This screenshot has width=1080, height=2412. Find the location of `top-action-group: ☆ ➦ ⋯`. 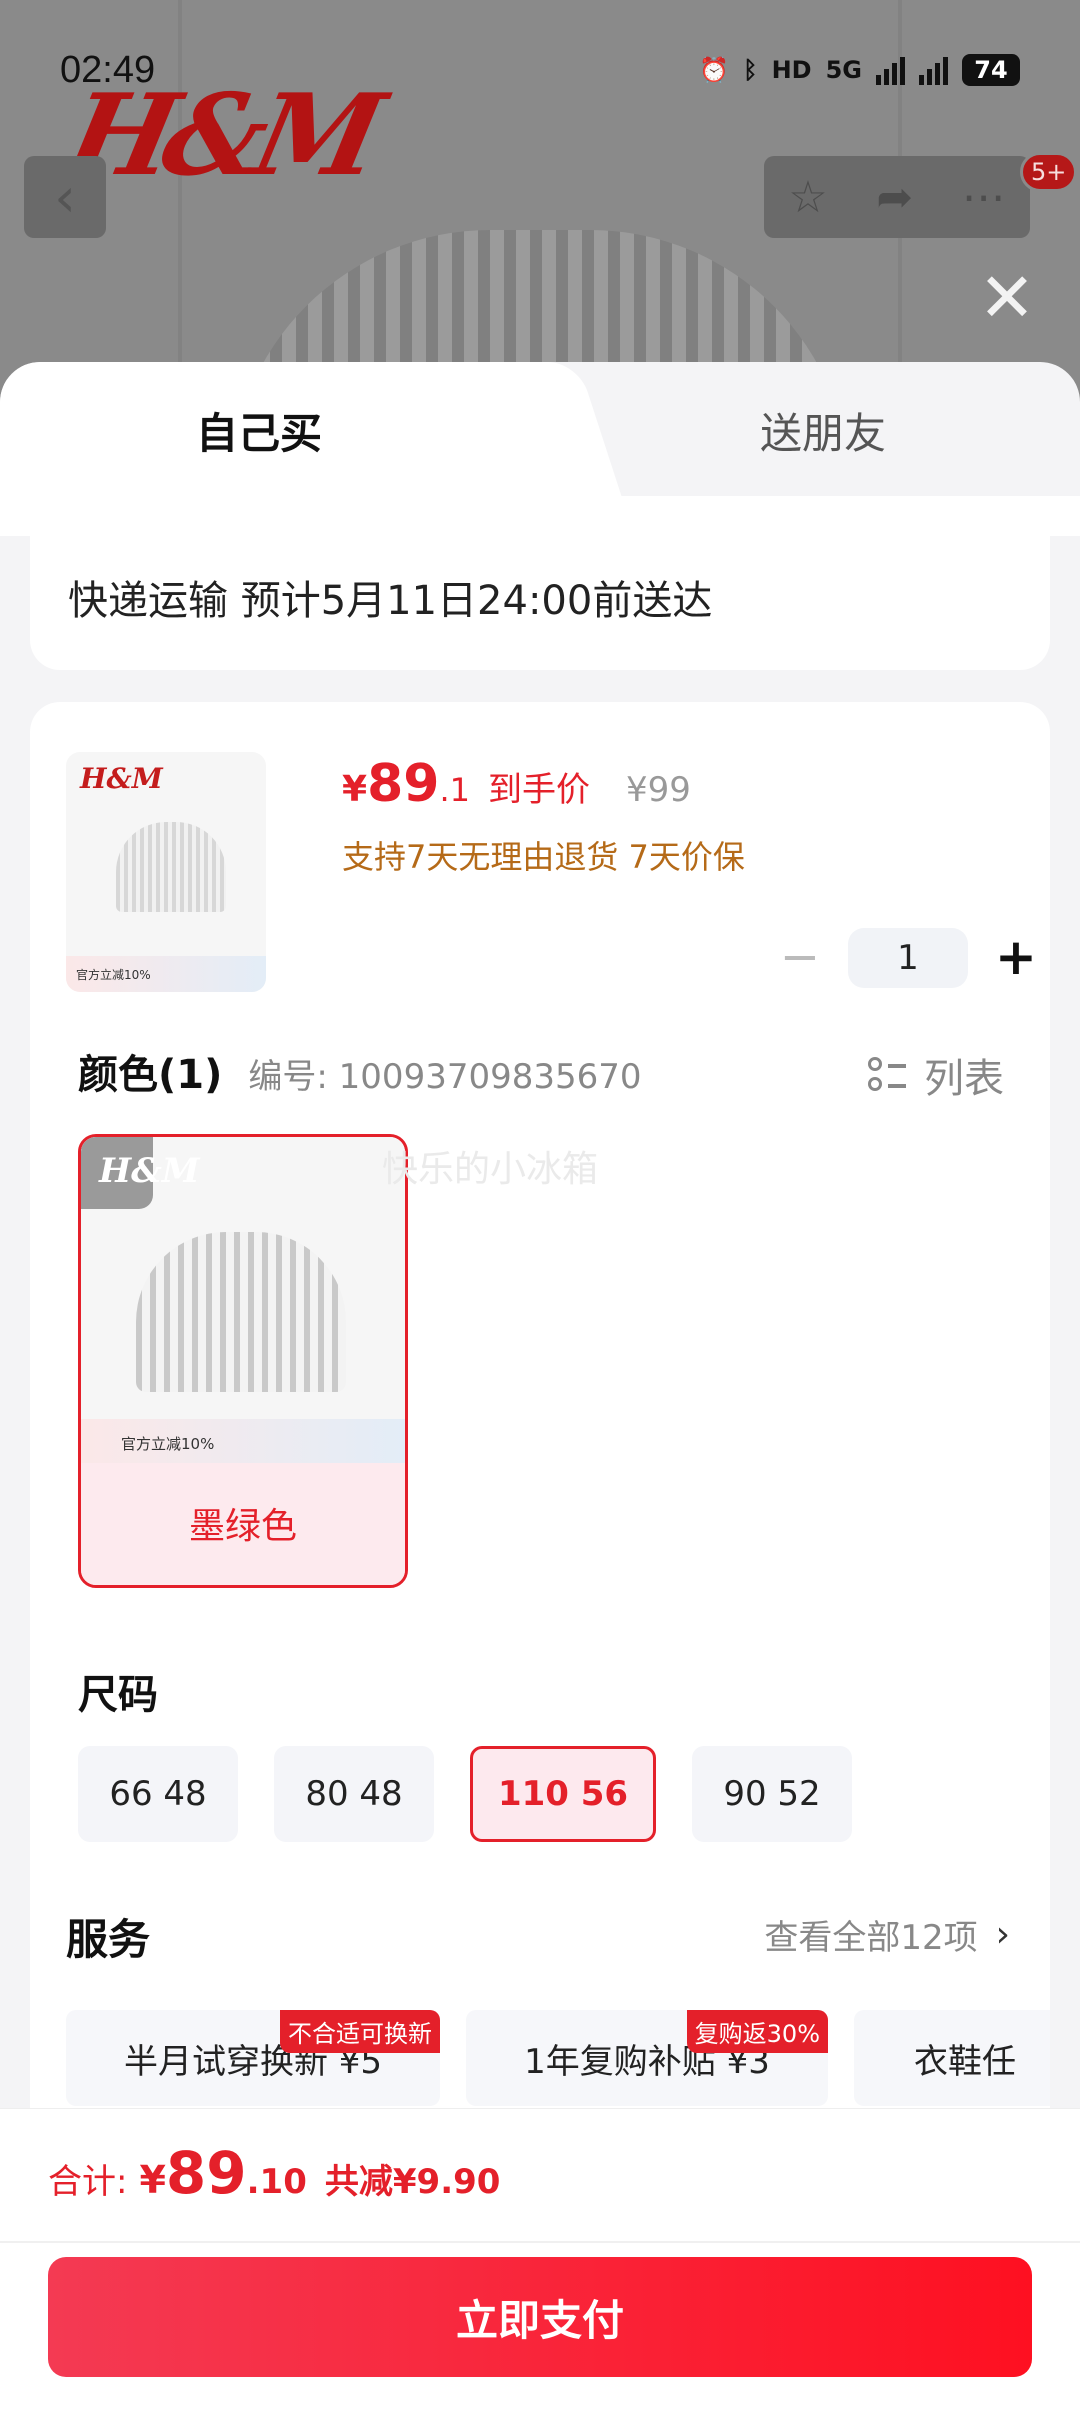

top-action-group: ☆ ➦ ⋯ is located at coordinates (897, 197).